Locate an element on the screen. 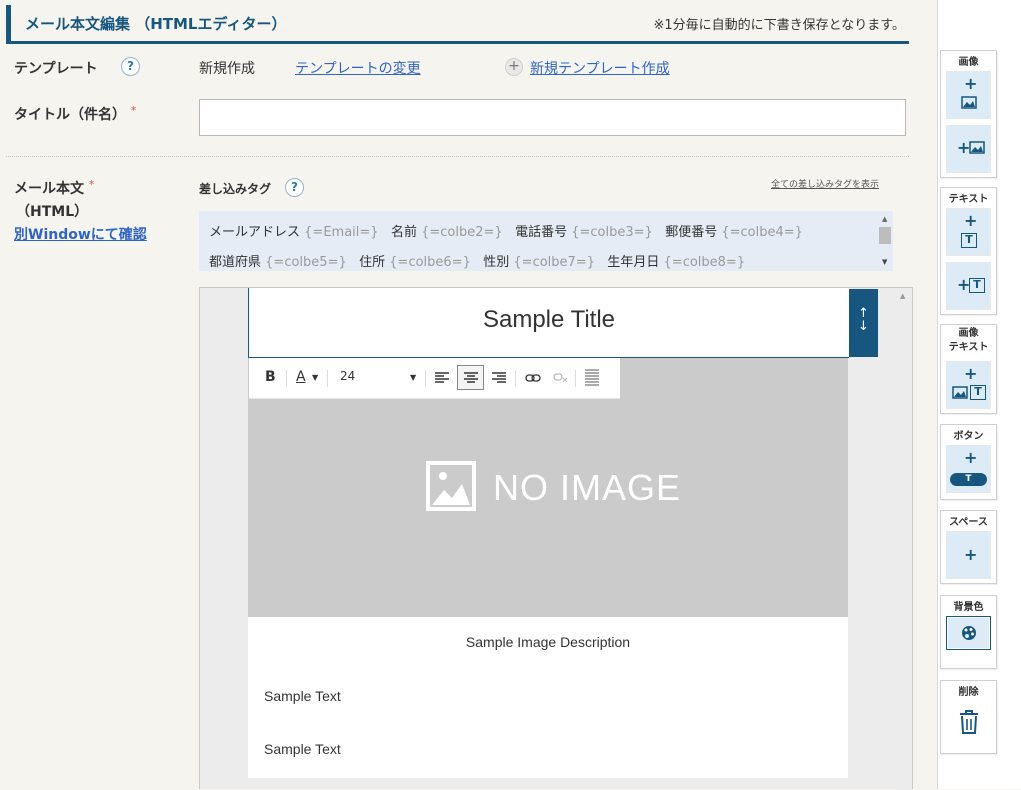  template-current: 新規作成 is located at coordinates (227, 69).